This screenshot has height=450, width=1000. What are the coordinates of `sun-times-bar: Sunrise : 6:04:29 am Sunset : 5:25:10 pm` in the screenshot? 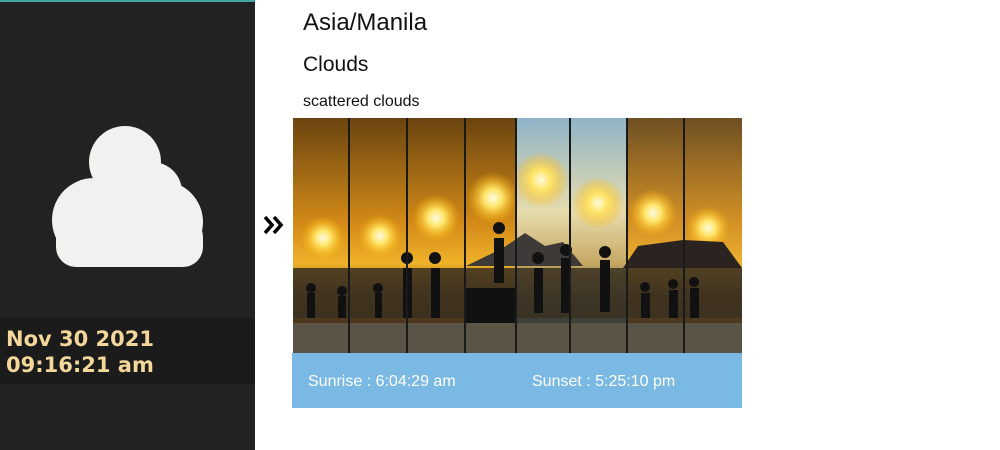 It's located at (517, 380).